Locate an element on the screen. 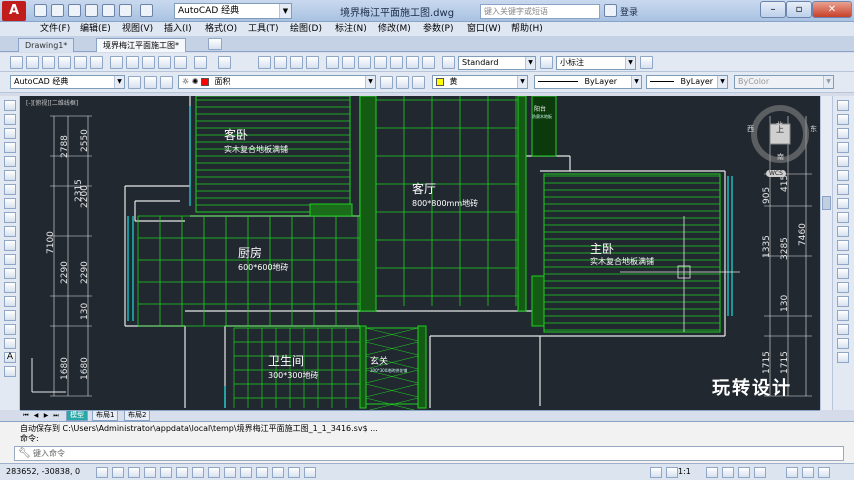 The height and width of the screenshot is (480, 854). join-icon is located at coordinates (843, 287).